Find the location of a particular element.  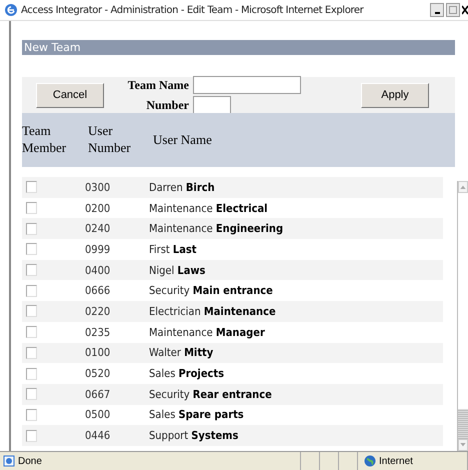

scroll-up-button is located at coordinates (463, 187).